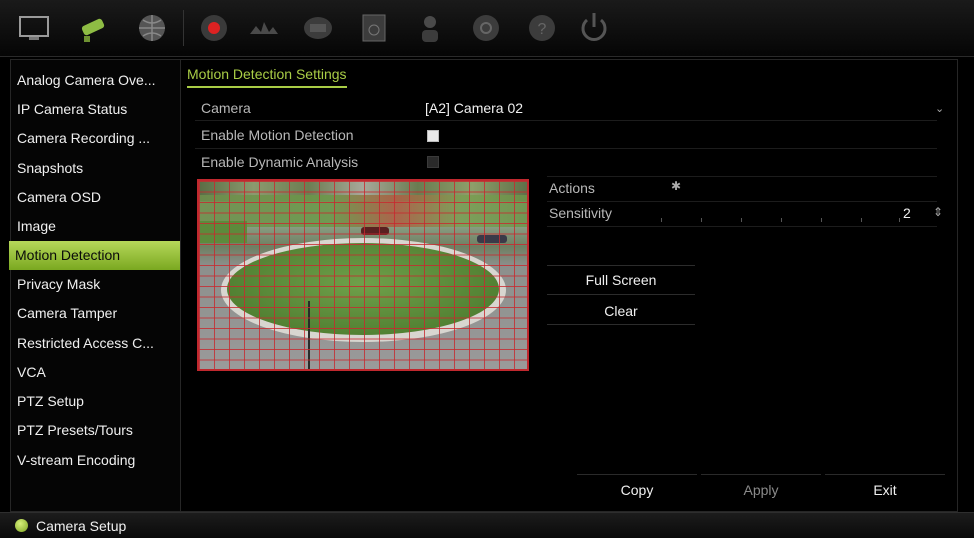 This screenshot has height=538, width=974. I want to click on device-icon, so click(318, 28).